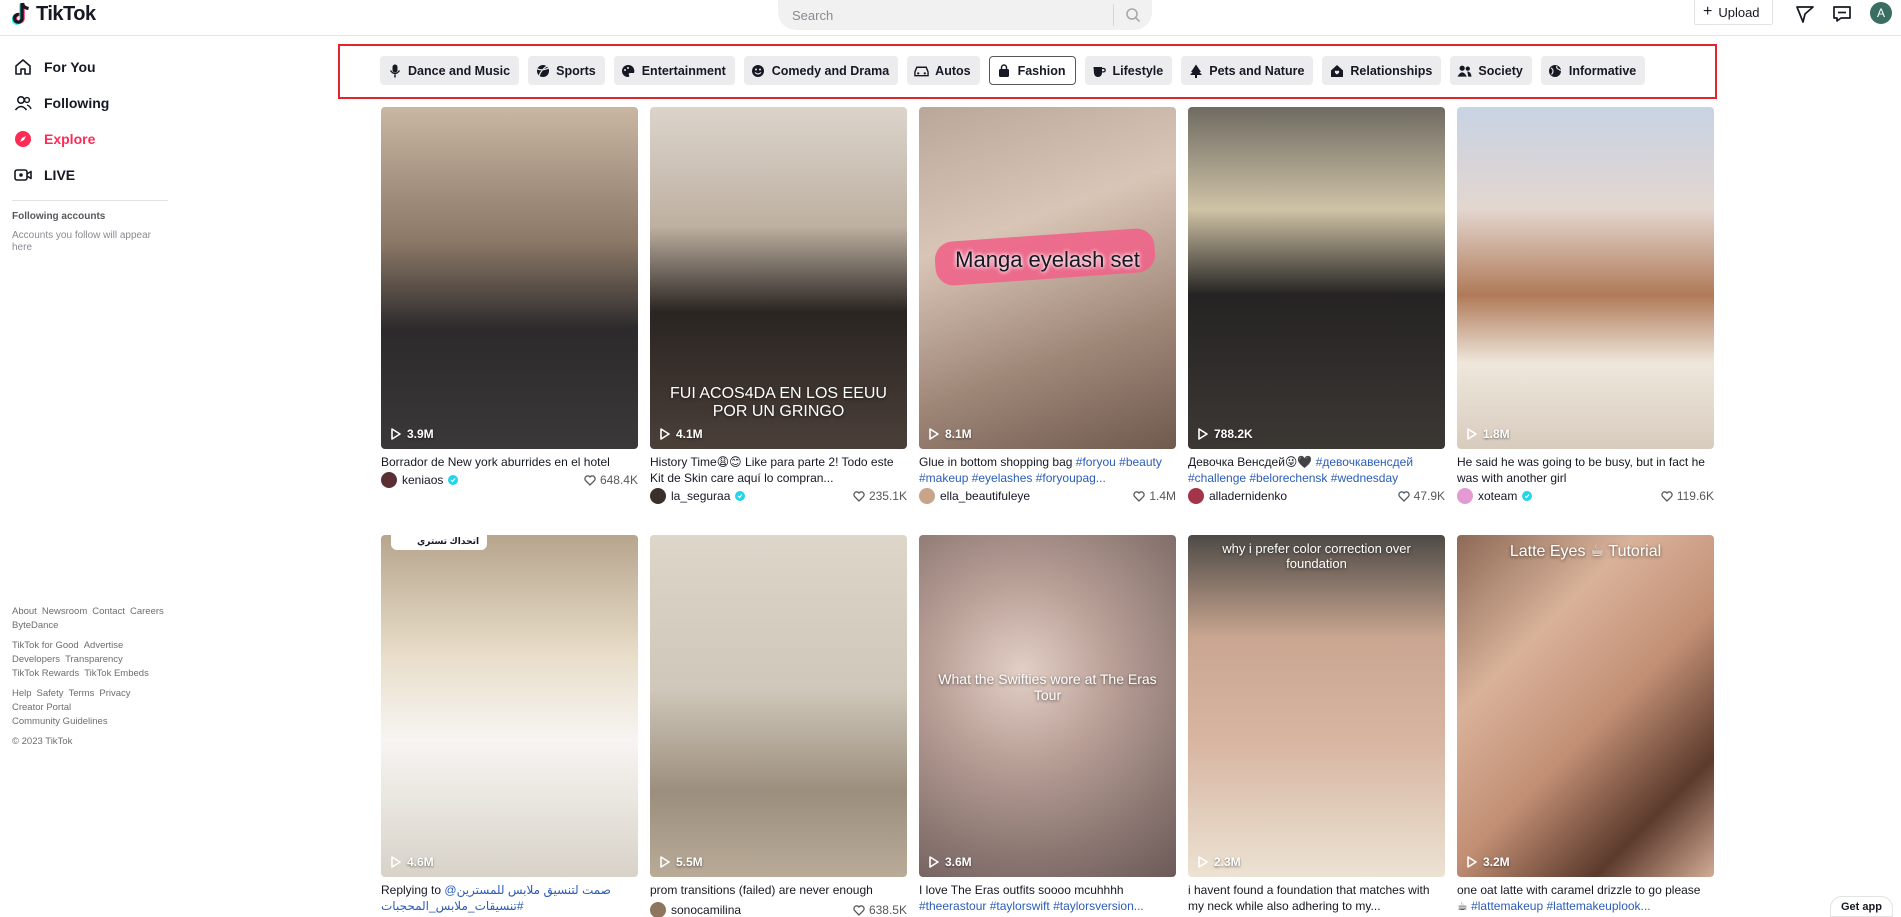  Describe the element at coordinates (1842, 14) in the screenshot. I see `inbox-icon` at that location.